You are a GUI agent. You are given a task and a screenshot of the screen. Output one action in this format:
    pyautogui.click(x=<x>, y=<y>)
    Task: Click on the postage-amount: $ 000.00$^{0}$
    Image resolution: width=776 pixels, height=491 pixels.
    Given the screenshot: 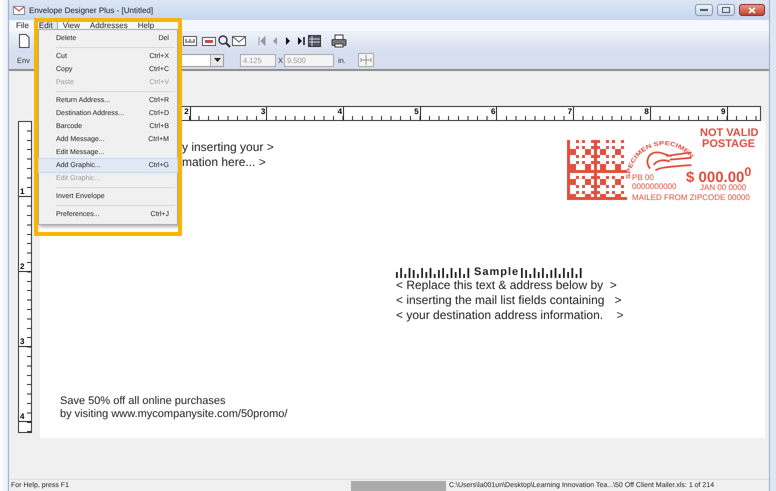 What is the action you would take?
    pyautogui.click(x=719, y=175)
    